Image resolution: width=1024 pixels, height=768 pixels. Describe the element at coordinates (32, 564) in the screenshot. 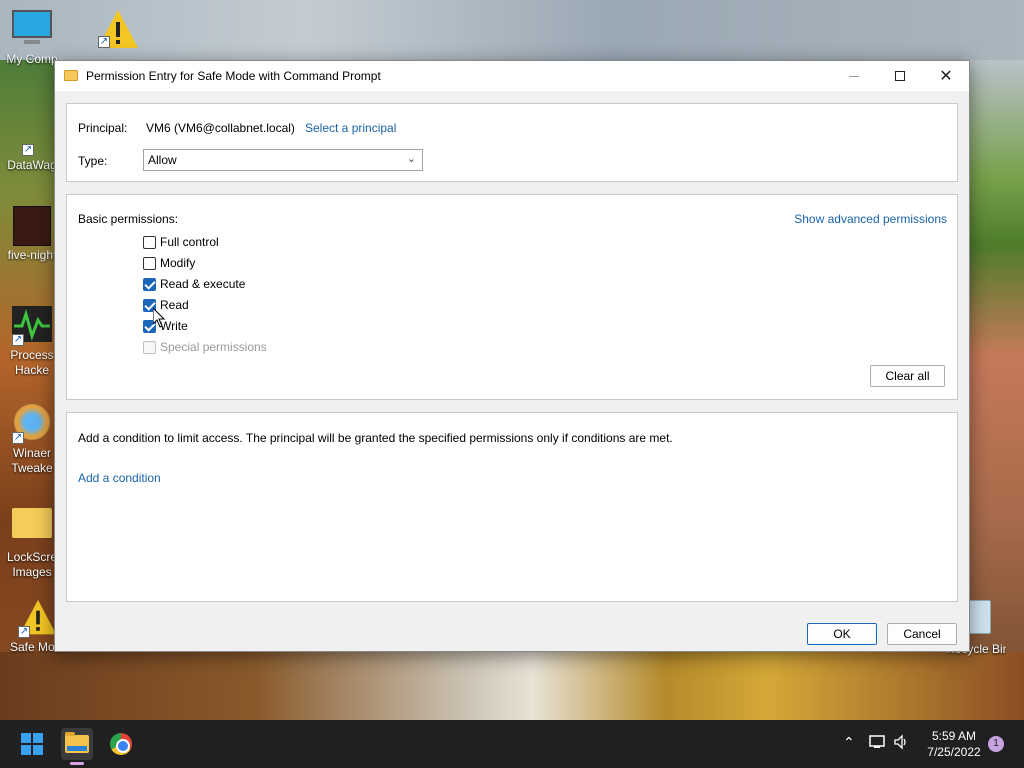

I see `desktop-icon-label: LockScre Images` at that location.